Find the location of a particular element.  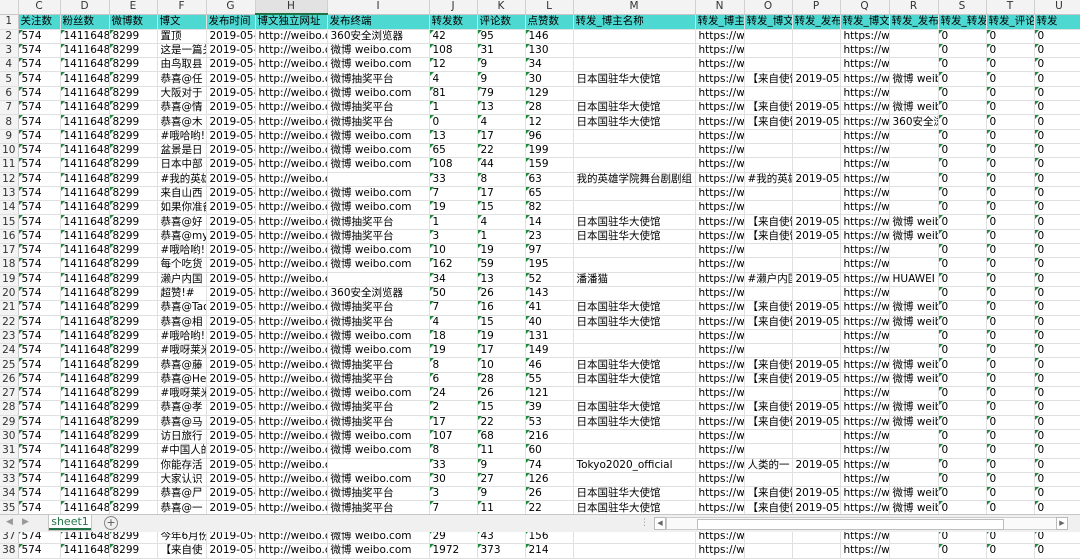

table-cell: #哦哈哟! is located at coordinates (182, 251).